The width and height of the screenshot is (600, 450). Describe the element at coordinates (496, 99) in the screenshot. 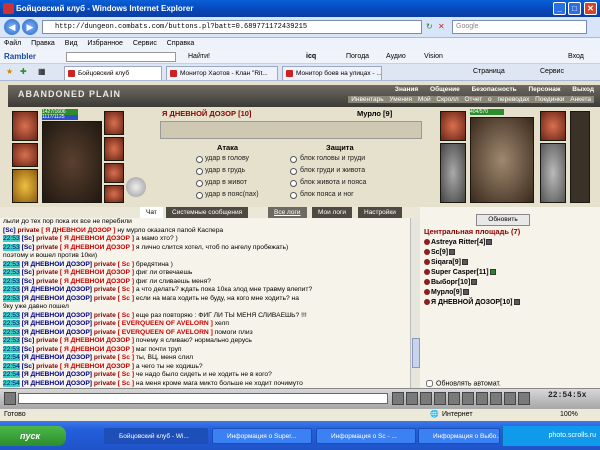

I see `menu-transfers: Отчет о переводах` at that location.